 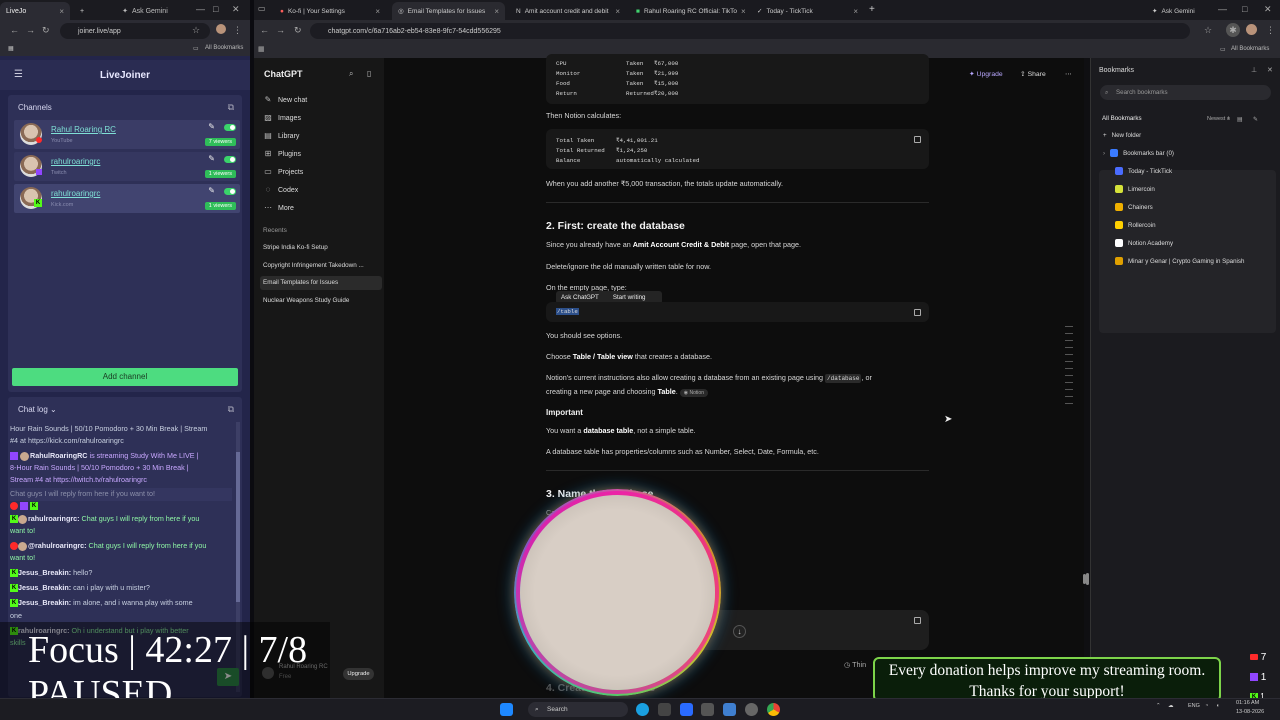 I want to click on chat-log-title: Chat log ⌄, so click(x=37, y=409).